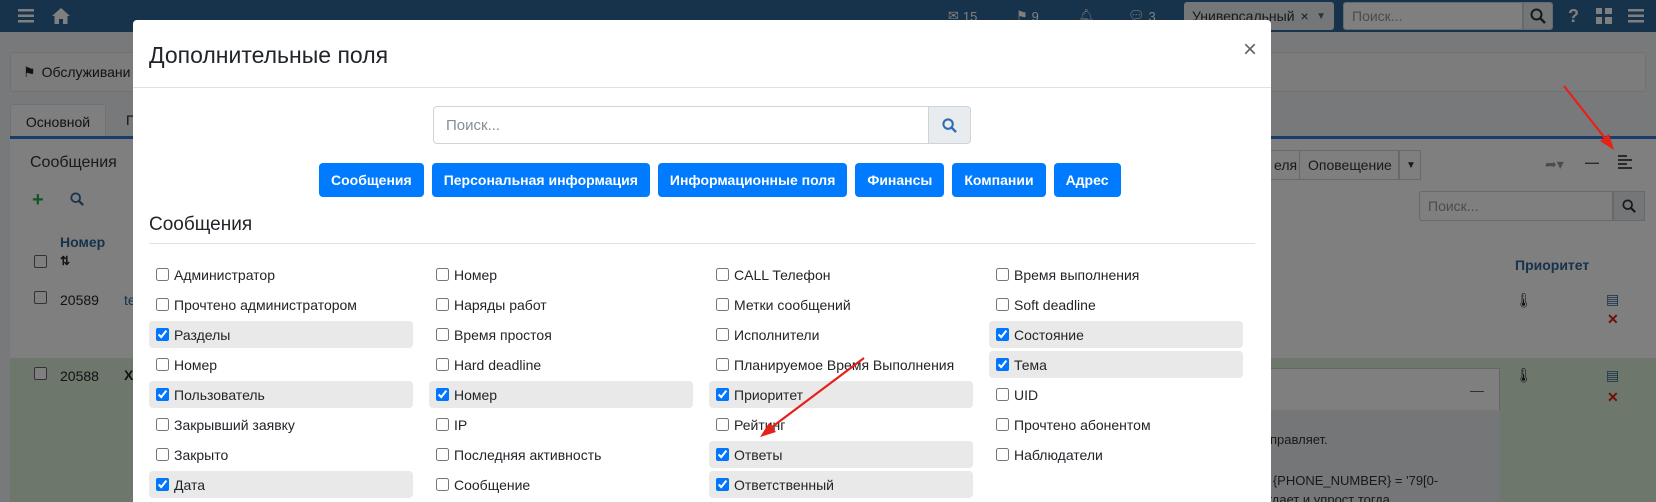 This screenshot has height=502, width=1656. I want to click on modal-title: Дополнительные поля, so click(269, 55).